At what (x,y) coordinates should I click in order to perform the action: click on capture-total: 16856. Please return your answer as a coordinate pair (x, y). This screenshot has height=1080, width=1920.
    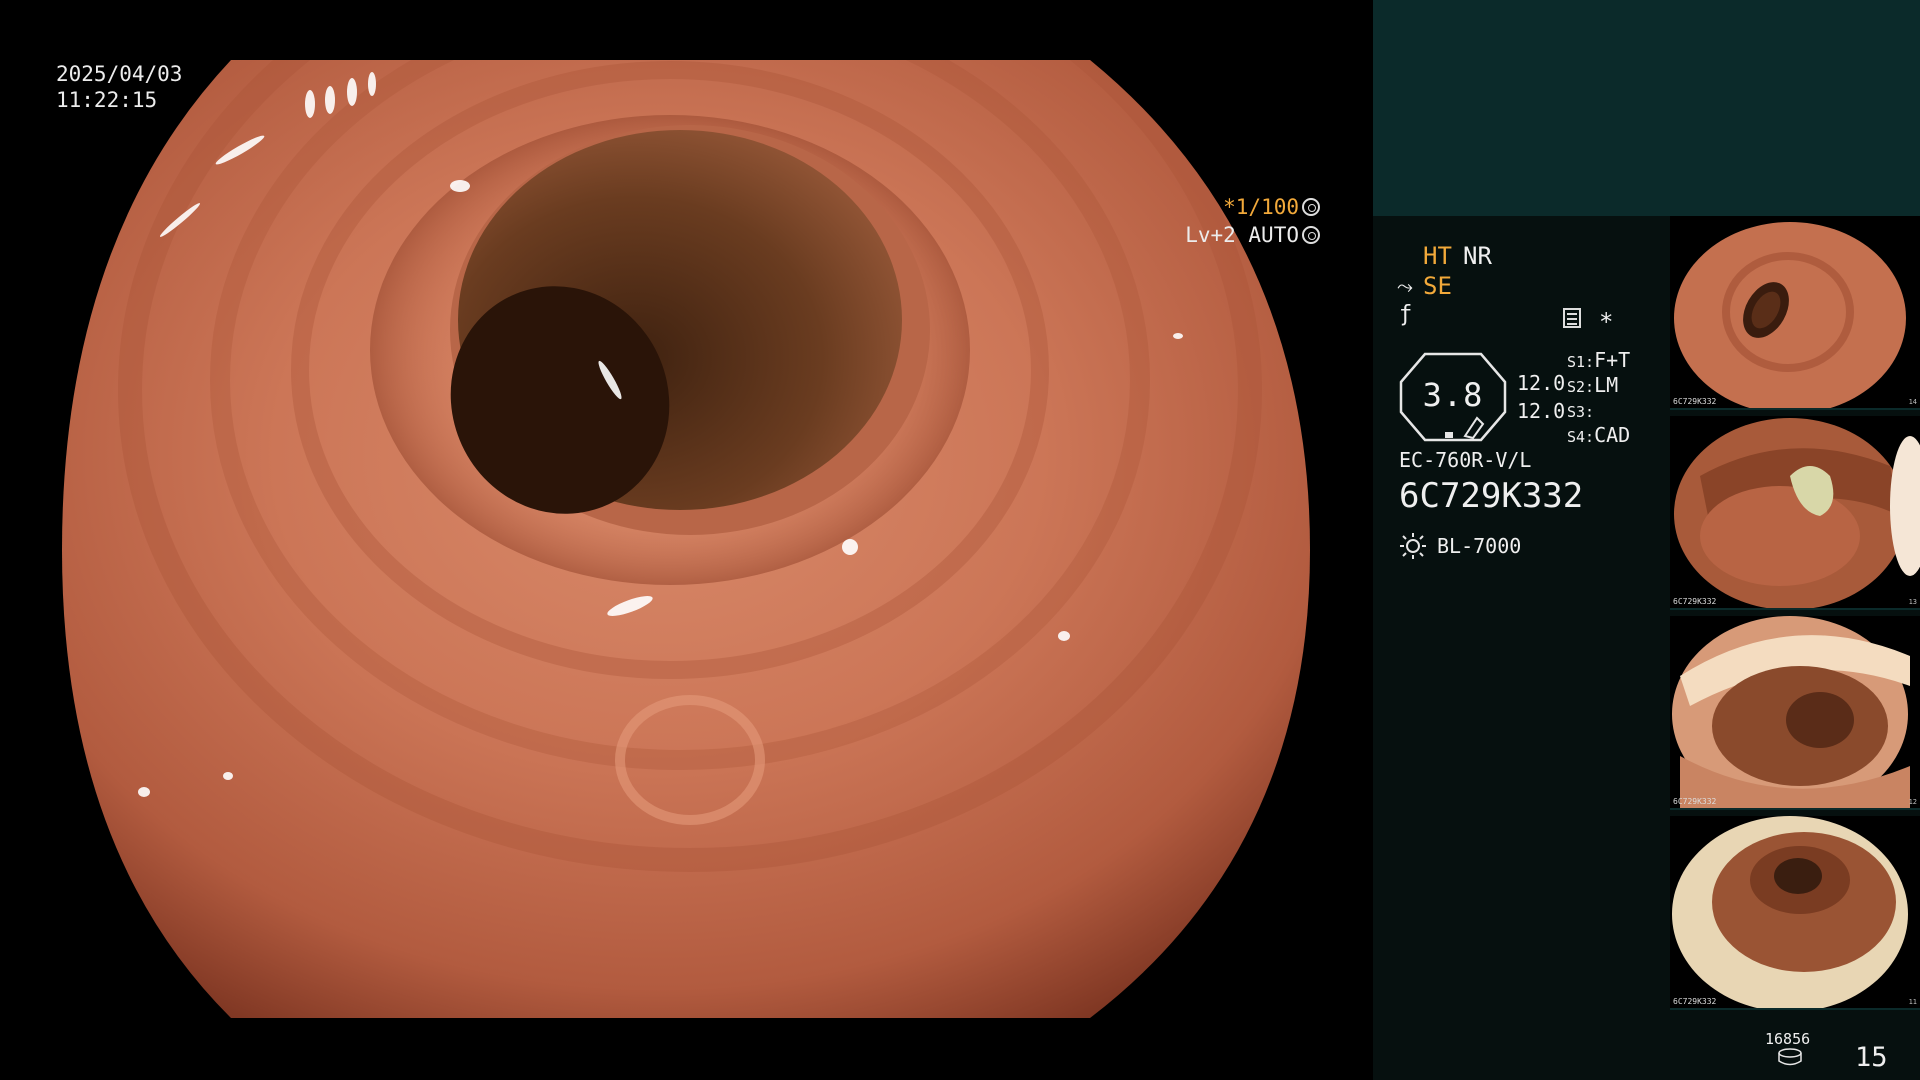
    Looking at the image, I should click on (1788, 1039).